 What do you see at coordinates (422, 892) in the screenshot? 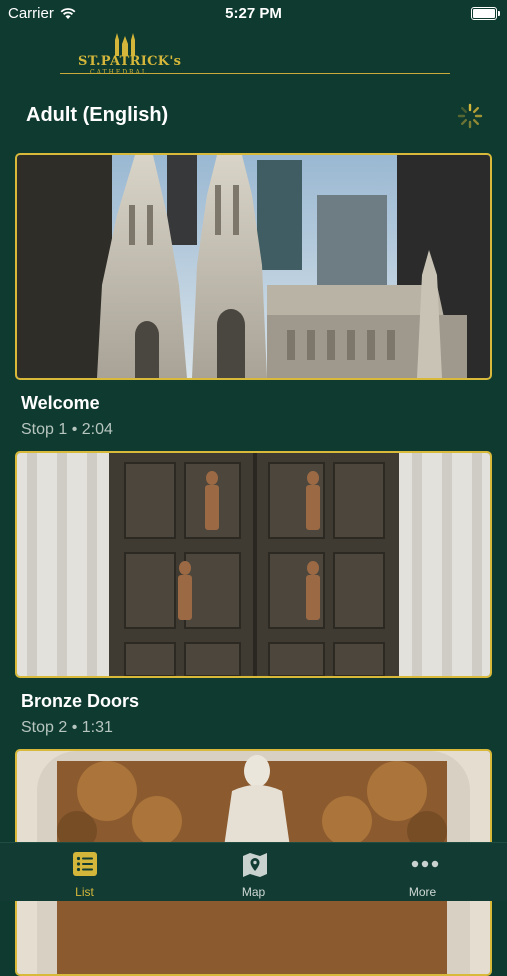
I see `tab-more-label: More` at bounding box center [422, 892].